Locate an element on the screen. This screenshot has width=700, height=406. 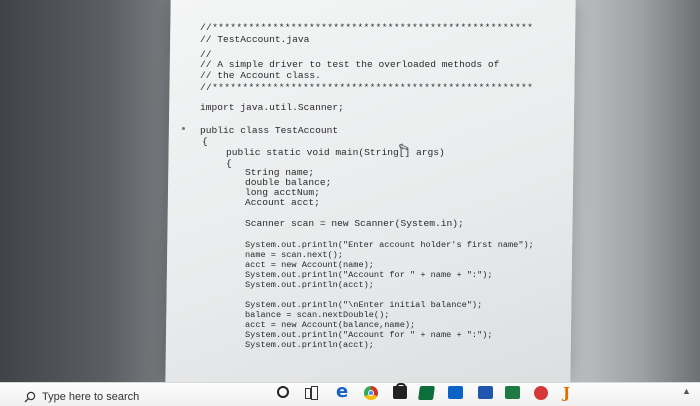
class-declaration: public class TestAccount is located at coordinates (269, 130).